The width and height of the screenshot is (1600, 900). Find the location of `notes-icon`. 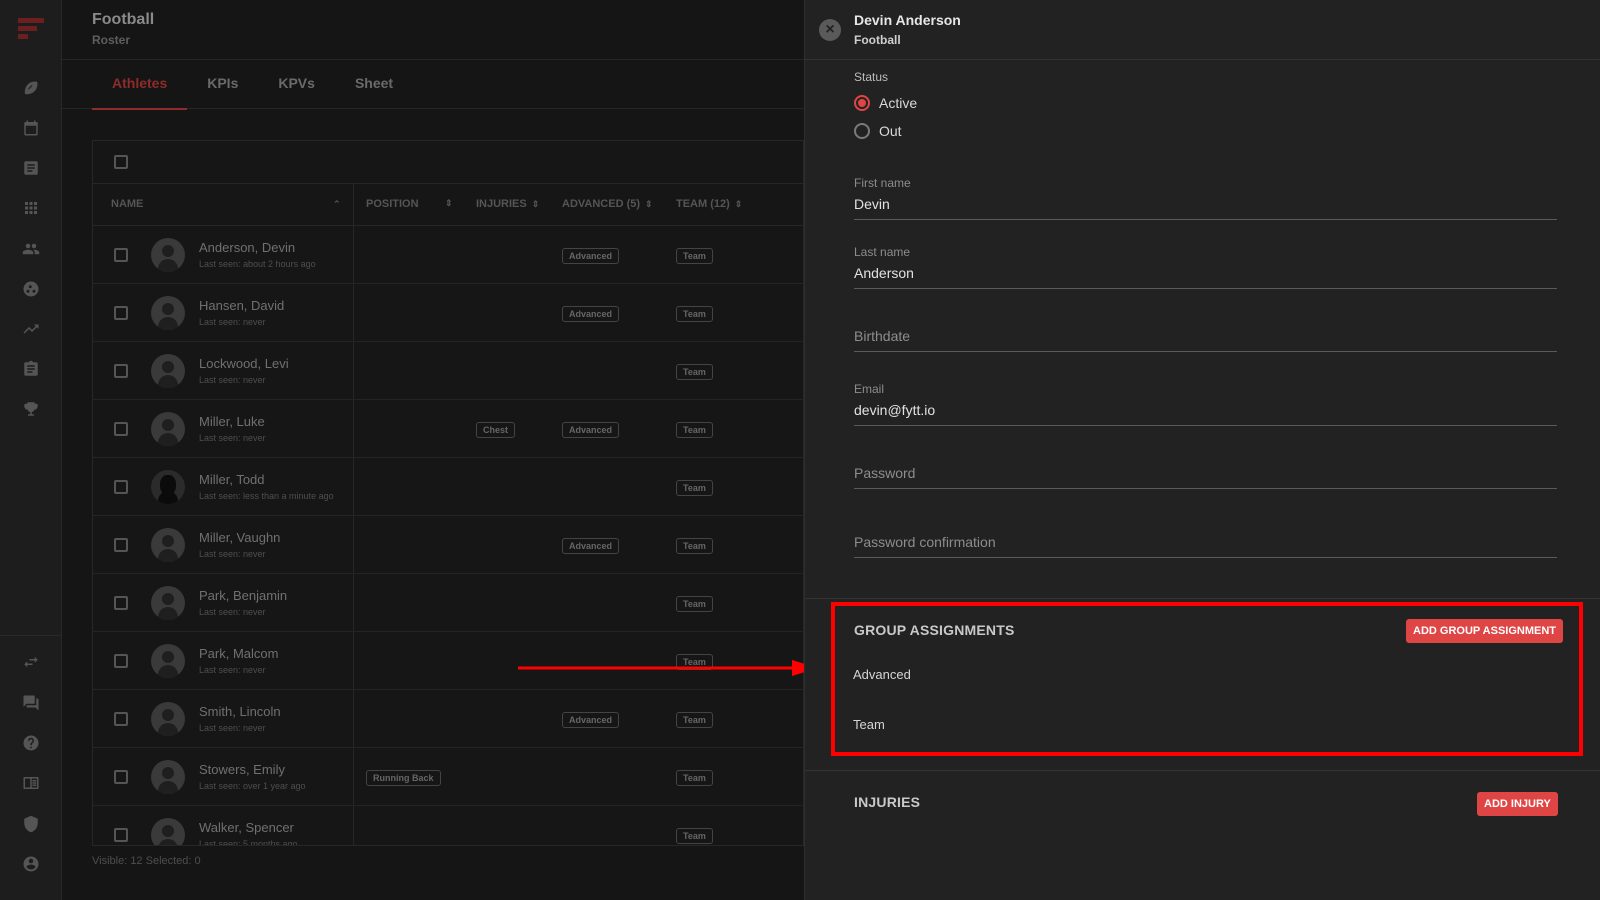

notes-icon is located at coordinates (31, 168).